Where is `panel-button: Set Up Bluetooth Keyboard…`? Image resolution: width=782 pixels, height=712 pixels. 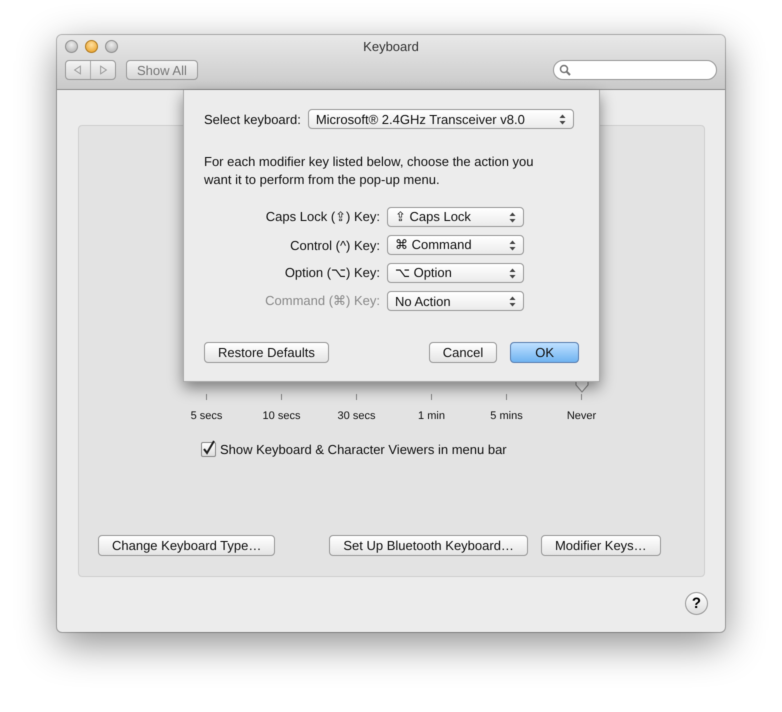
panel-button: Set Up Bluetooth Keyboard… is located at coordinates (428, 545).